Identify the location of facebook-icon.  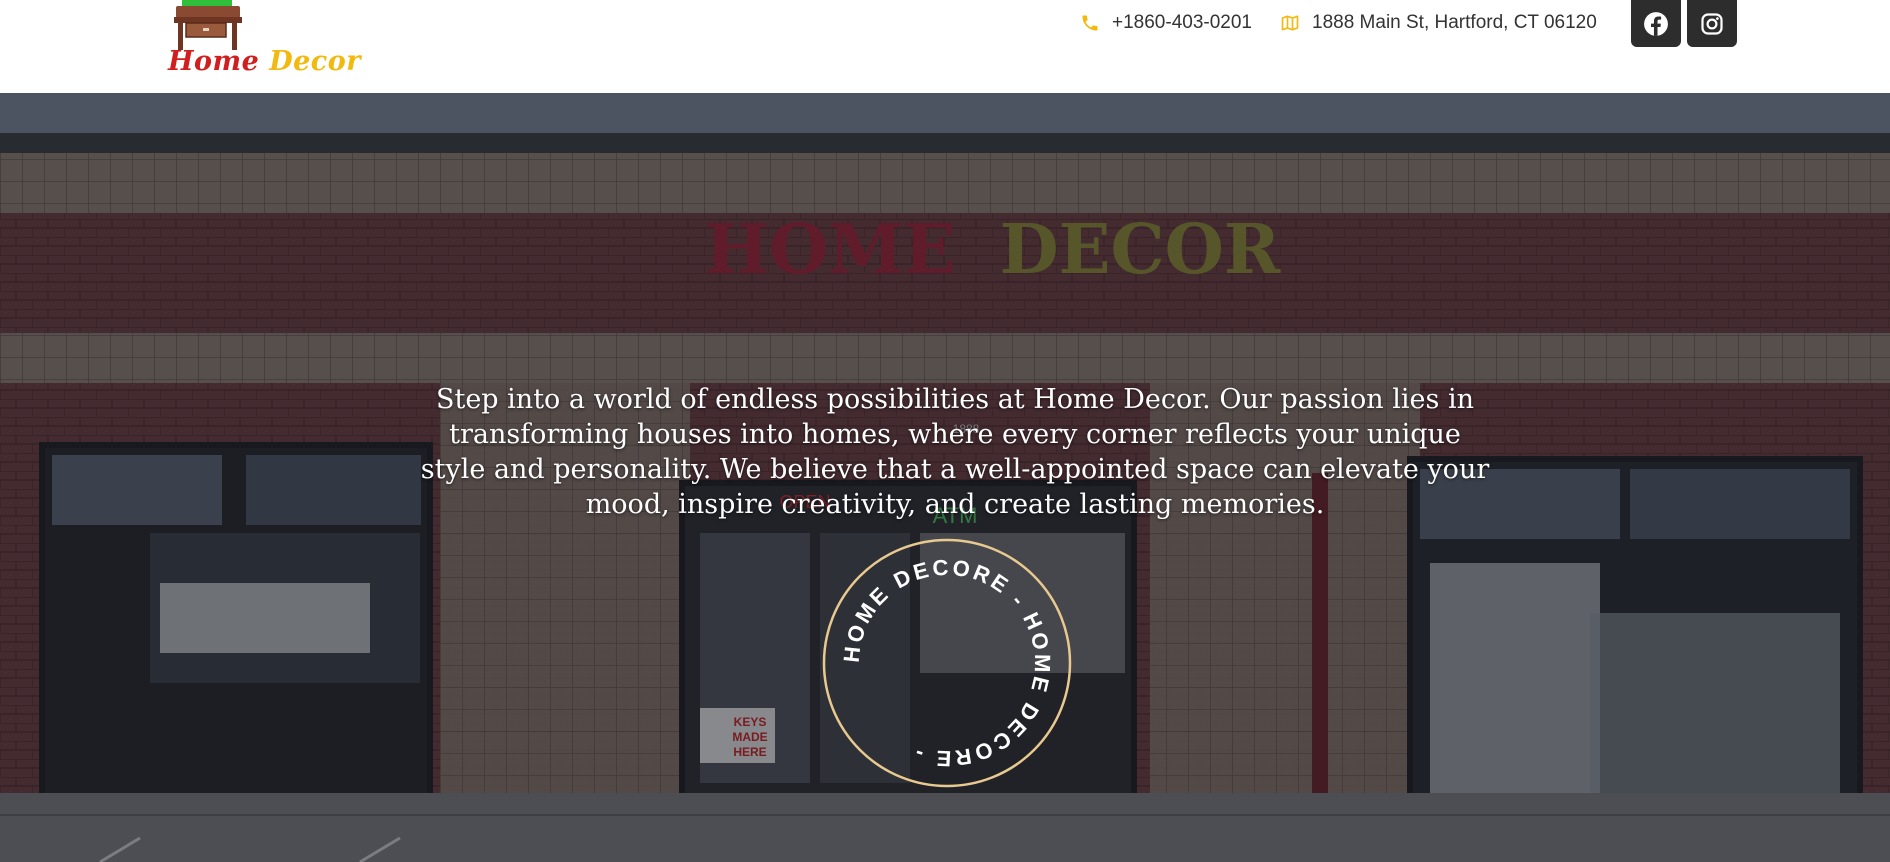
(1656, 23).